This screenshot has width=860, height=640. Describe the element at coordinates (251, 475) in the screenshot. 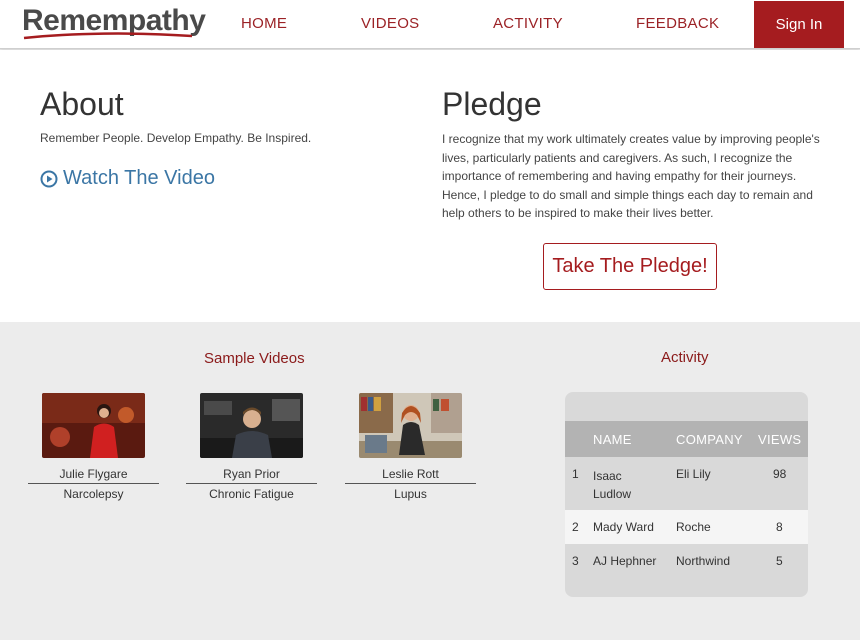

I see `video-person-name: Ryan Prior` at that location.